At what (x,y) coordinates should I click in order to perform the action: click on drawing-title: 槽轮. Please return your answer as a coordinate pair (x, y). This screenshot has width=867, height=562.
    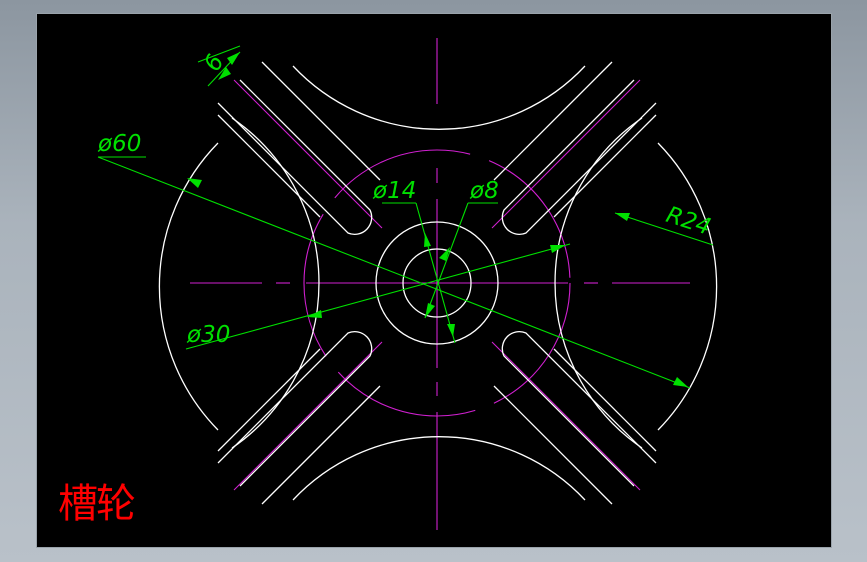
    Looking at the image, I should click on (97, 504).